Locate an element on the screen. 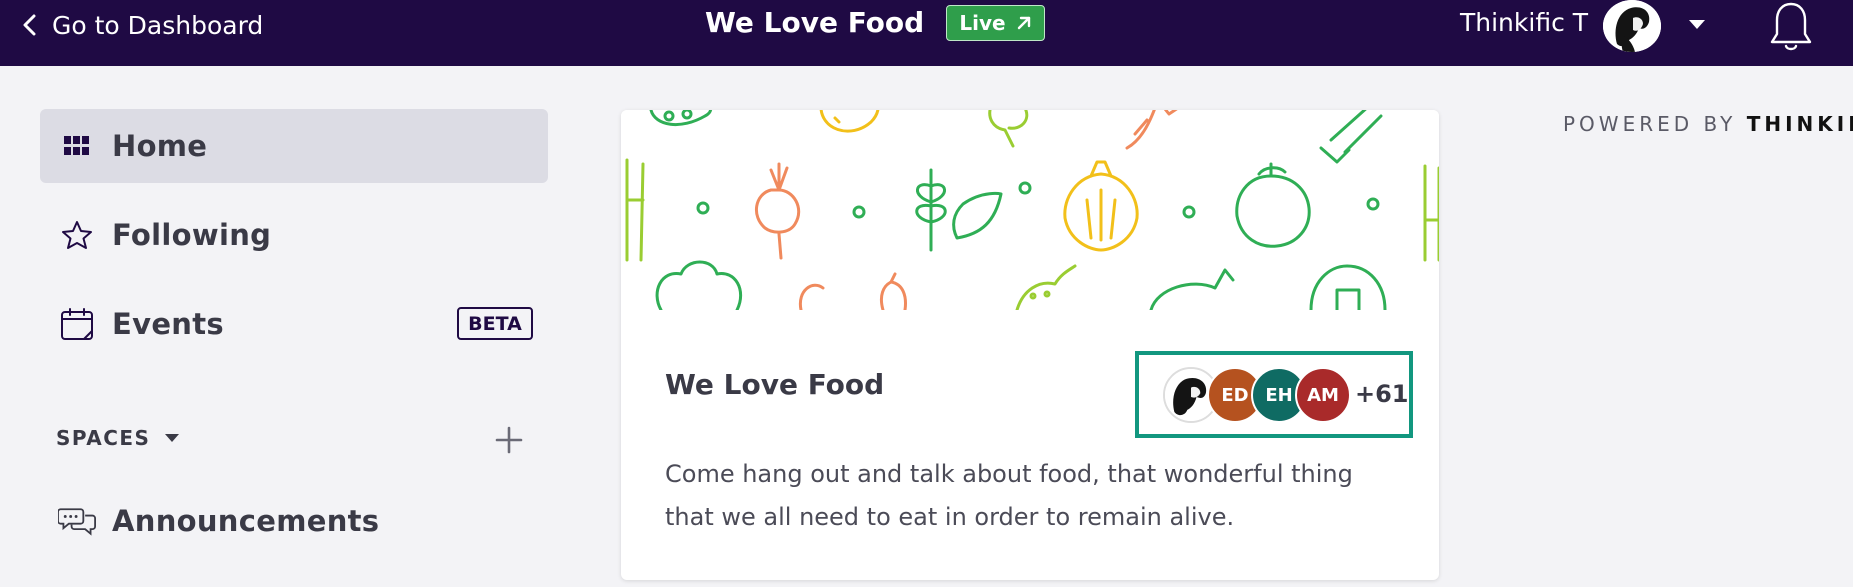 The width and height of the screenshot is (1853, 587). spaces-toggle: SPACES is located at coordinates (118, 438).